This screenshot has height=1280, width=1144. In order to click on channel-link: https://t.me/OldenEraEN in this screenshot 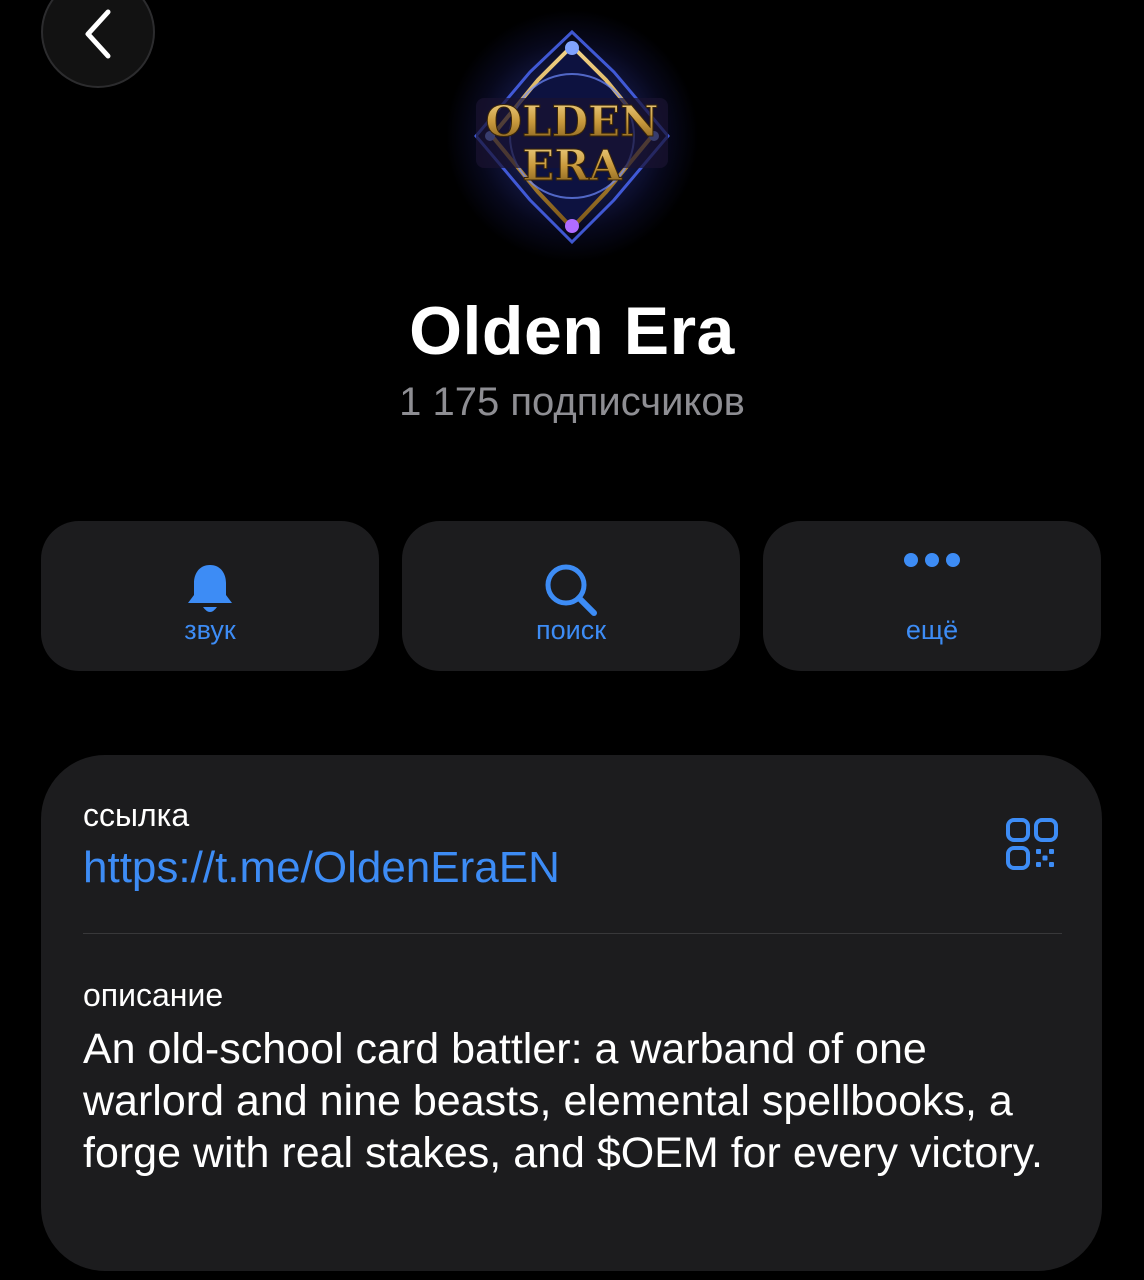, I will do `click(321, 868)`.